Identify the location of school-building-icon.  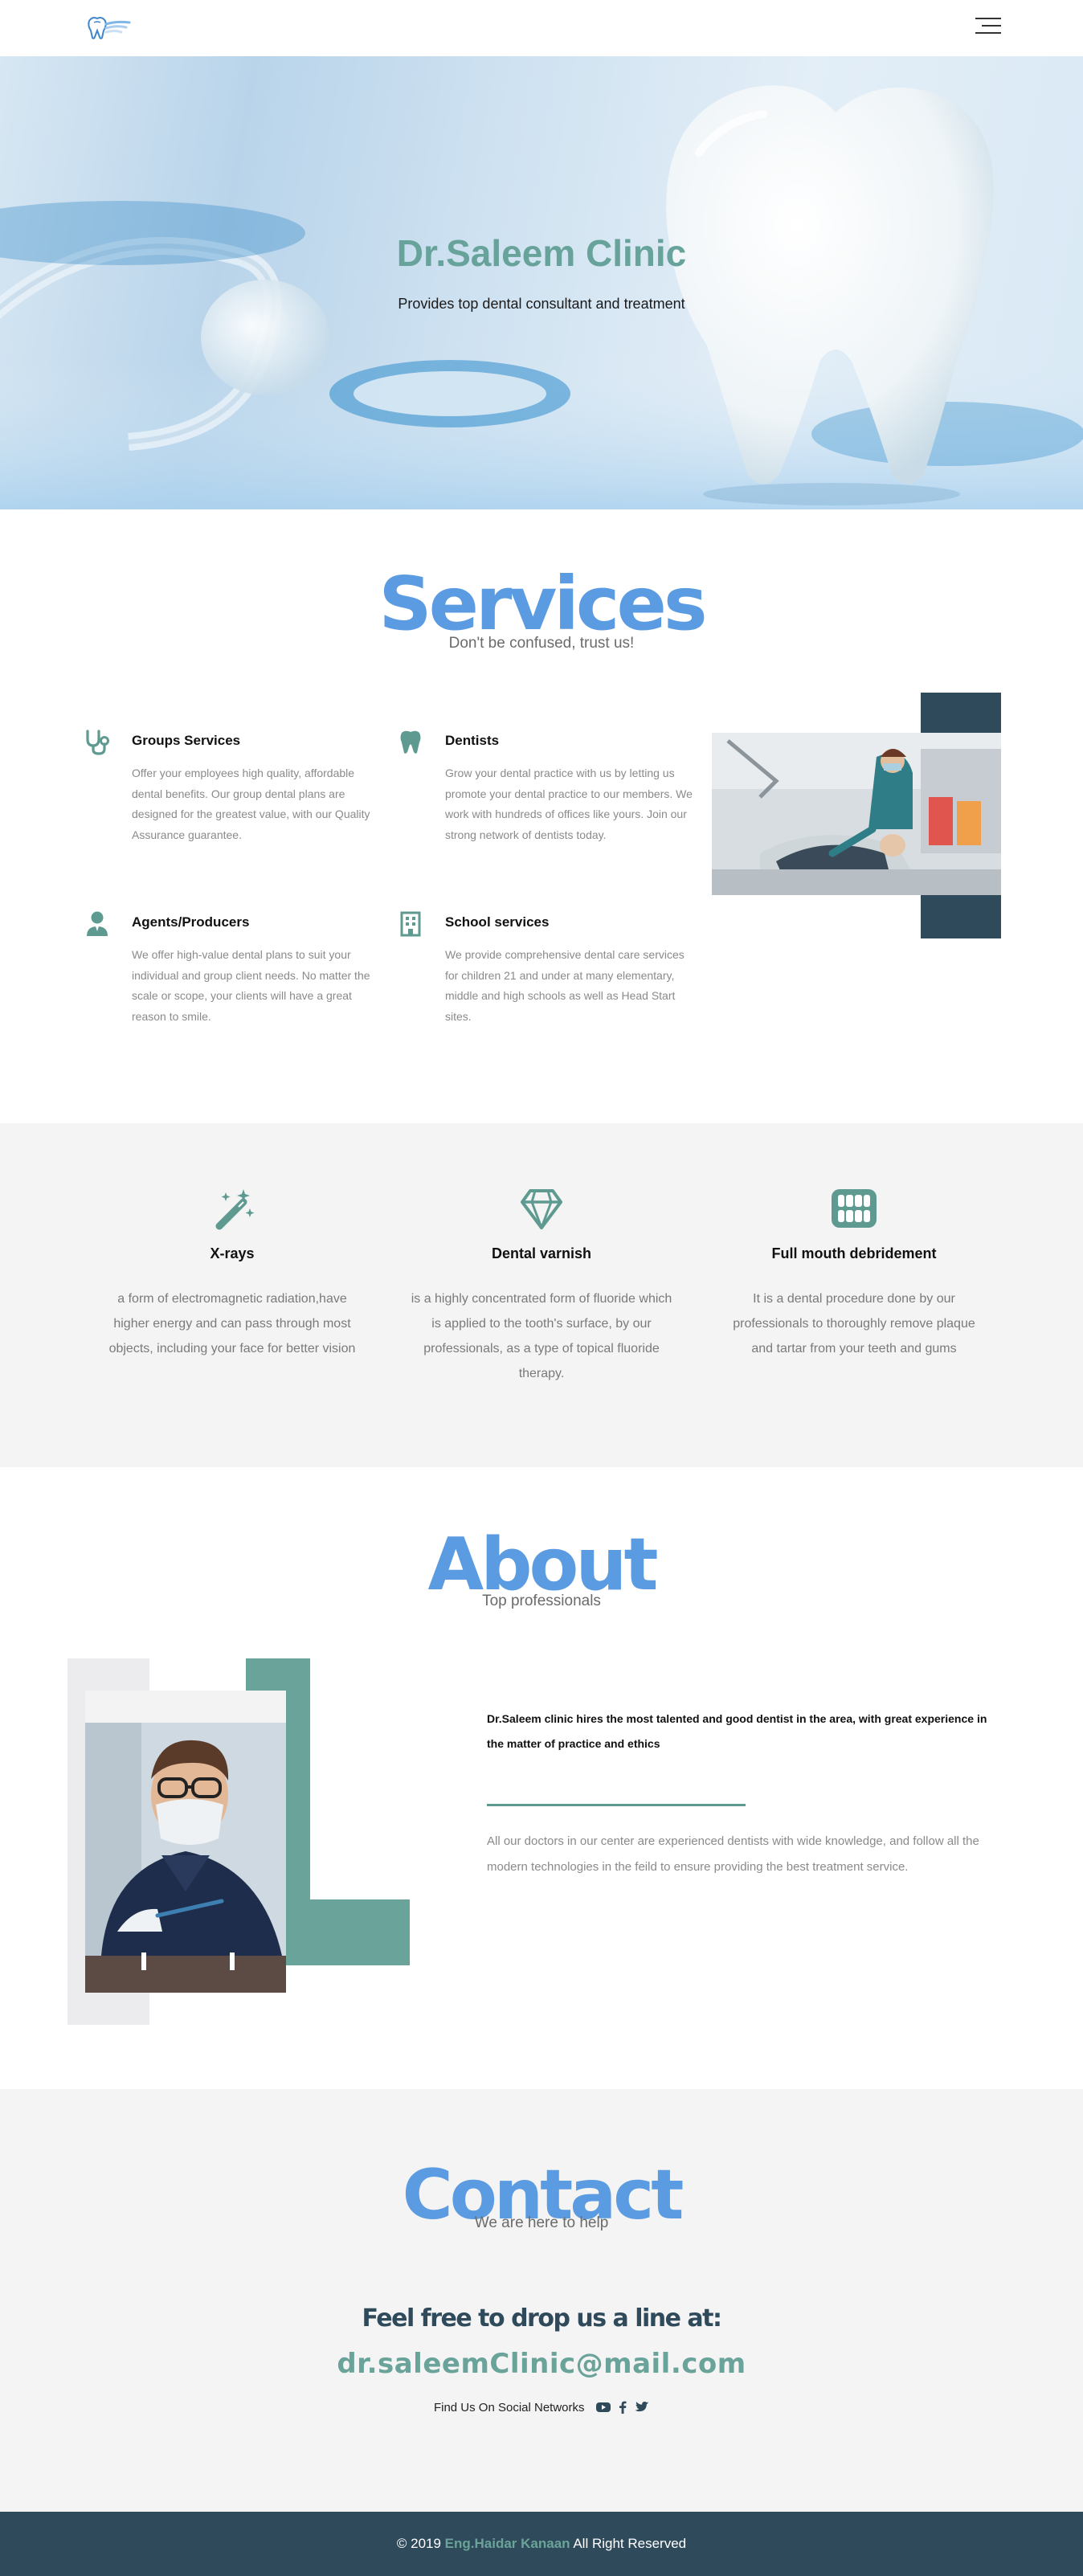
(410, 924).